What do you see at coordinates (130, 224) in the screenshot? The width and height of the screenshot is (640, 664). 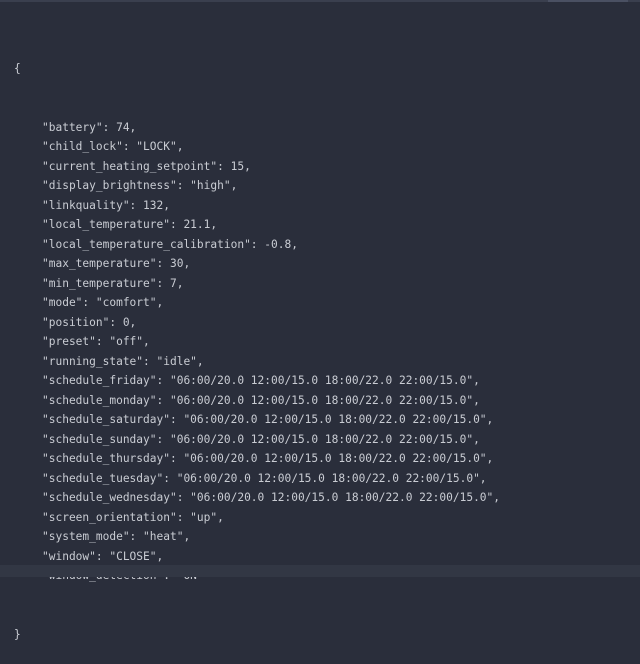 I see `json-entry-text: "local_temperature": 21.1,` at bounding box center [130, 224].